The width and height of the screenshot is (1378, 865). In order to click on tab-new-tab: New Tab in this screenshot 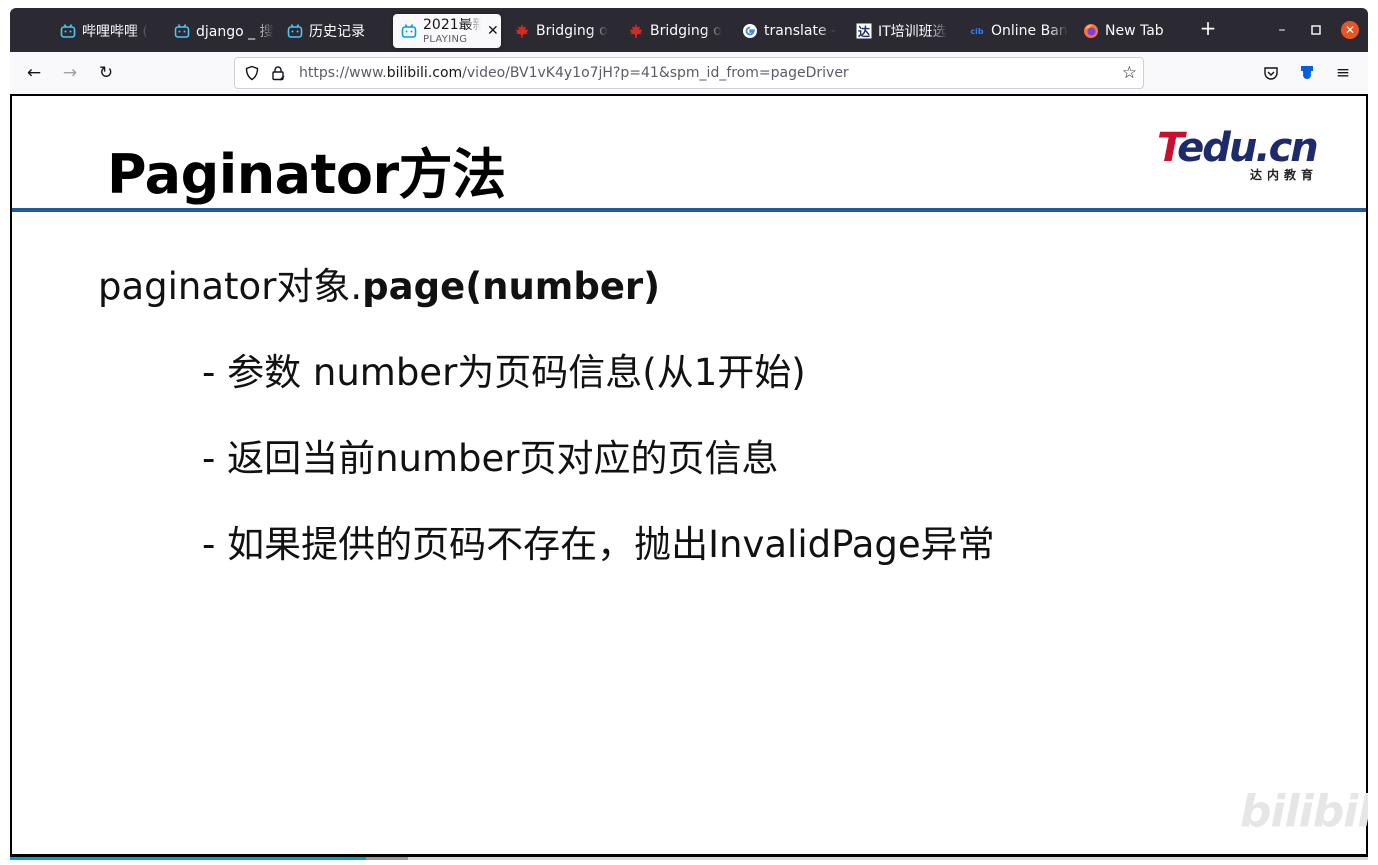, I will do `click(1133, 31)`.